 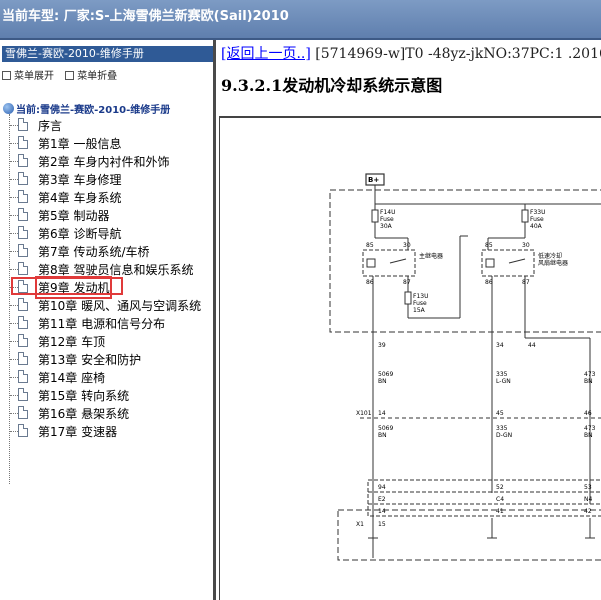 What do you see at coordinates (382, 345) in the screenshot?
I see `circuit-1: 39` at bounding box center [382, 345].